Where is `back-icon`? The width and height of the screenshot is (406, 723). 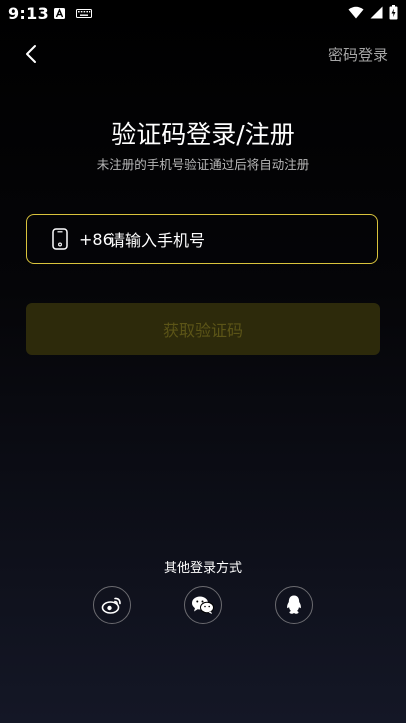
back-icon is located at coordinates (33, 54).